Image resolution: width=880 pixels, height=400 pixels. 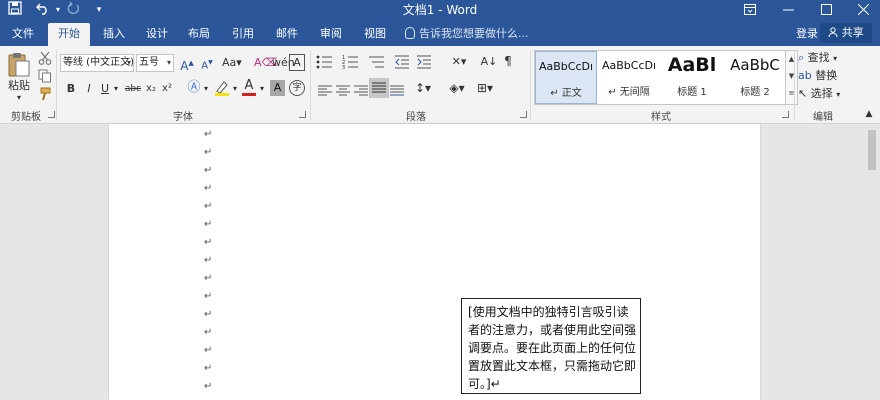 What do you see at coordinates (249, 87) in the screenshot?
I see `font-color-icon: A` at bounding box center [249, 87].